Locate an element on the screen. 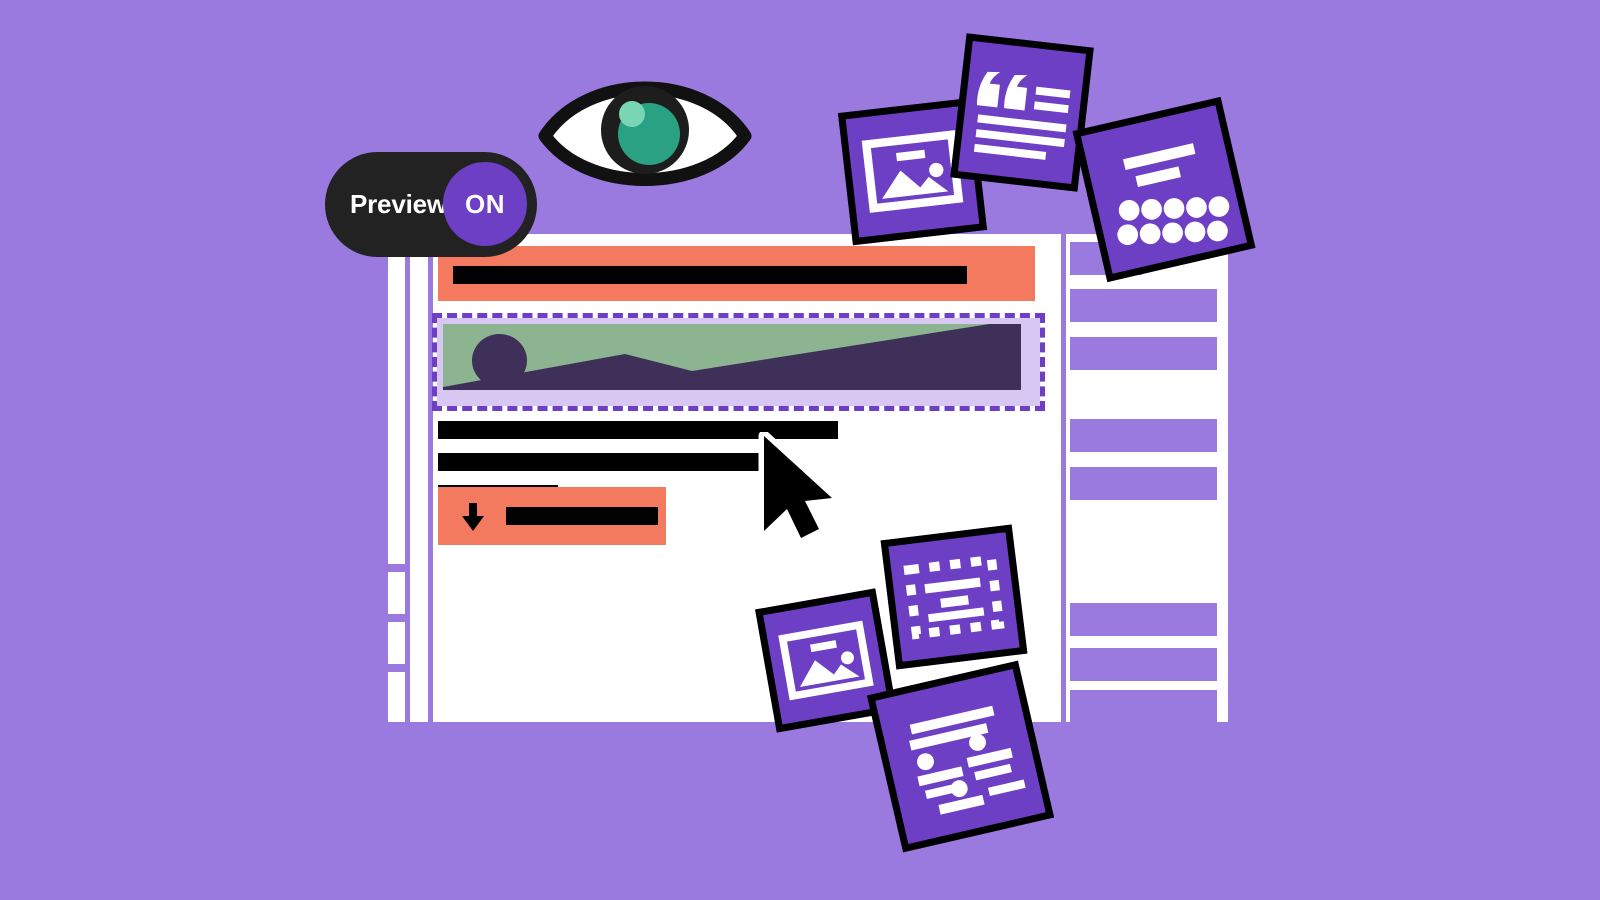  settings-sidebar is located at coordinates (1144, 478).